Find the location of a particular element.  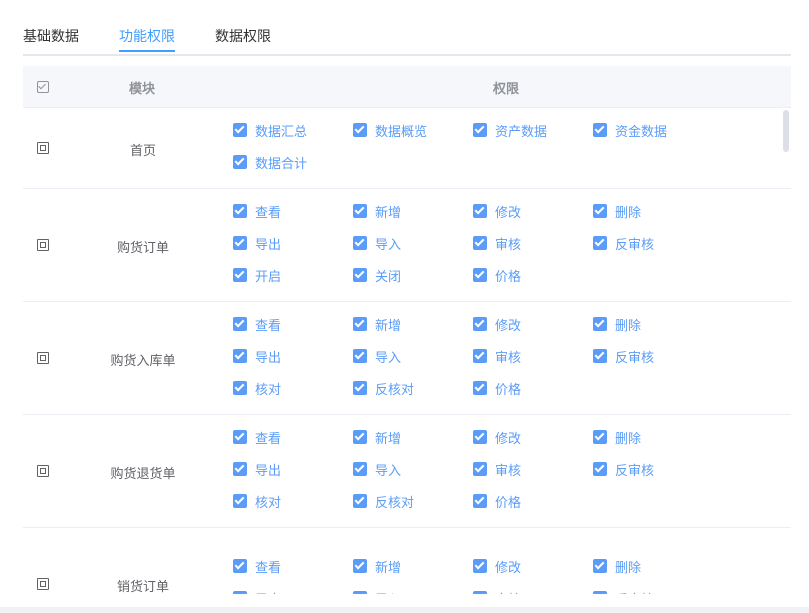

vertical-scrollbar is located at coordinates (786, 131).